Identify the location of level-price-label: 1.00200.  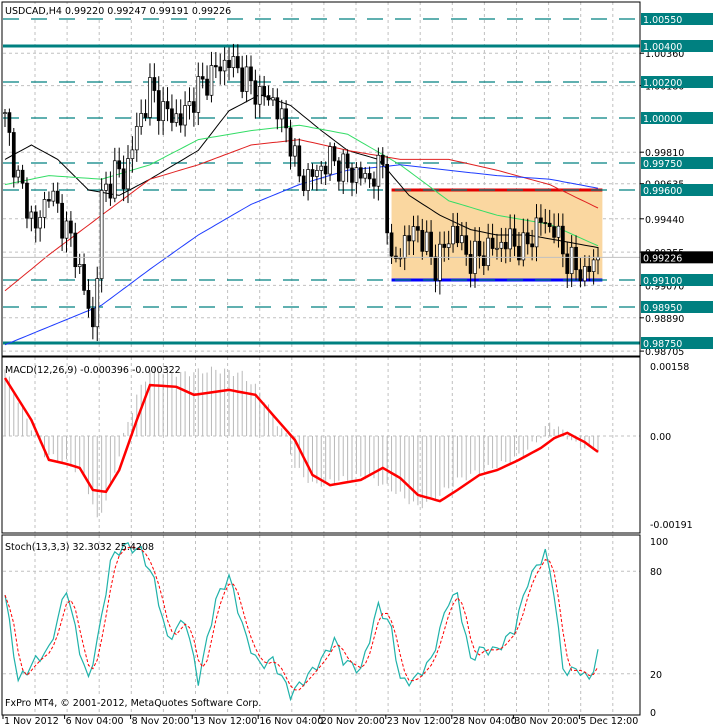
(662, 83).